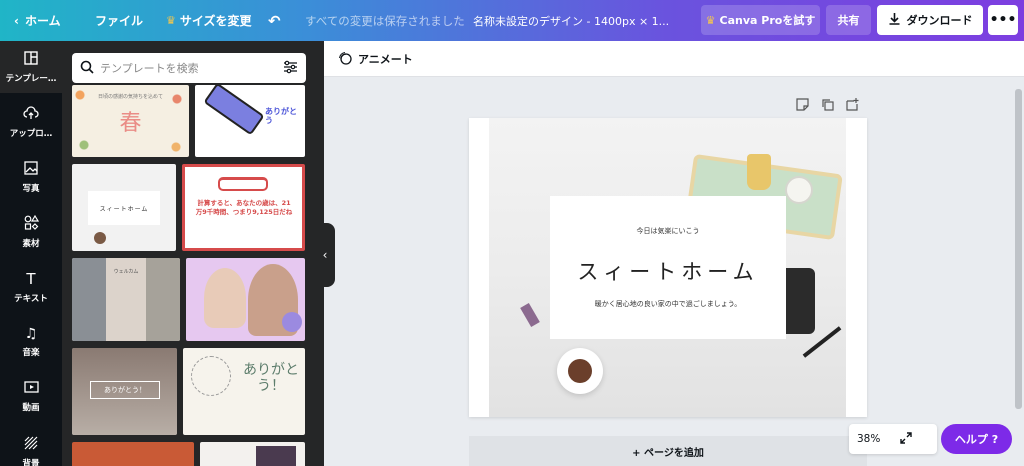 The height and width of the screenshot is (466, 1024). What do you see at coordinates (668, 304) in the screenshot?
I see `design-body: 暖かく居心地の良い家の中で過ごしましょう。` at bounding box center [668, 304].